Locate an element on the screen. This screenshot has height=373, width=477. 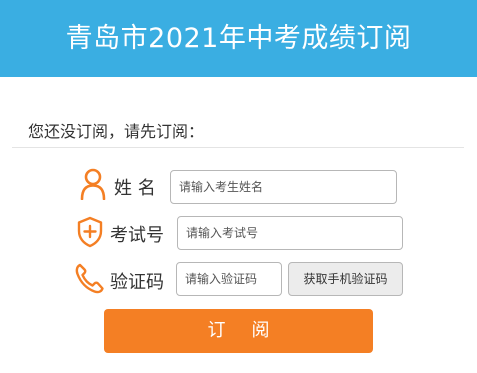
shield-plus-icon is located at coordinates (90, 234).